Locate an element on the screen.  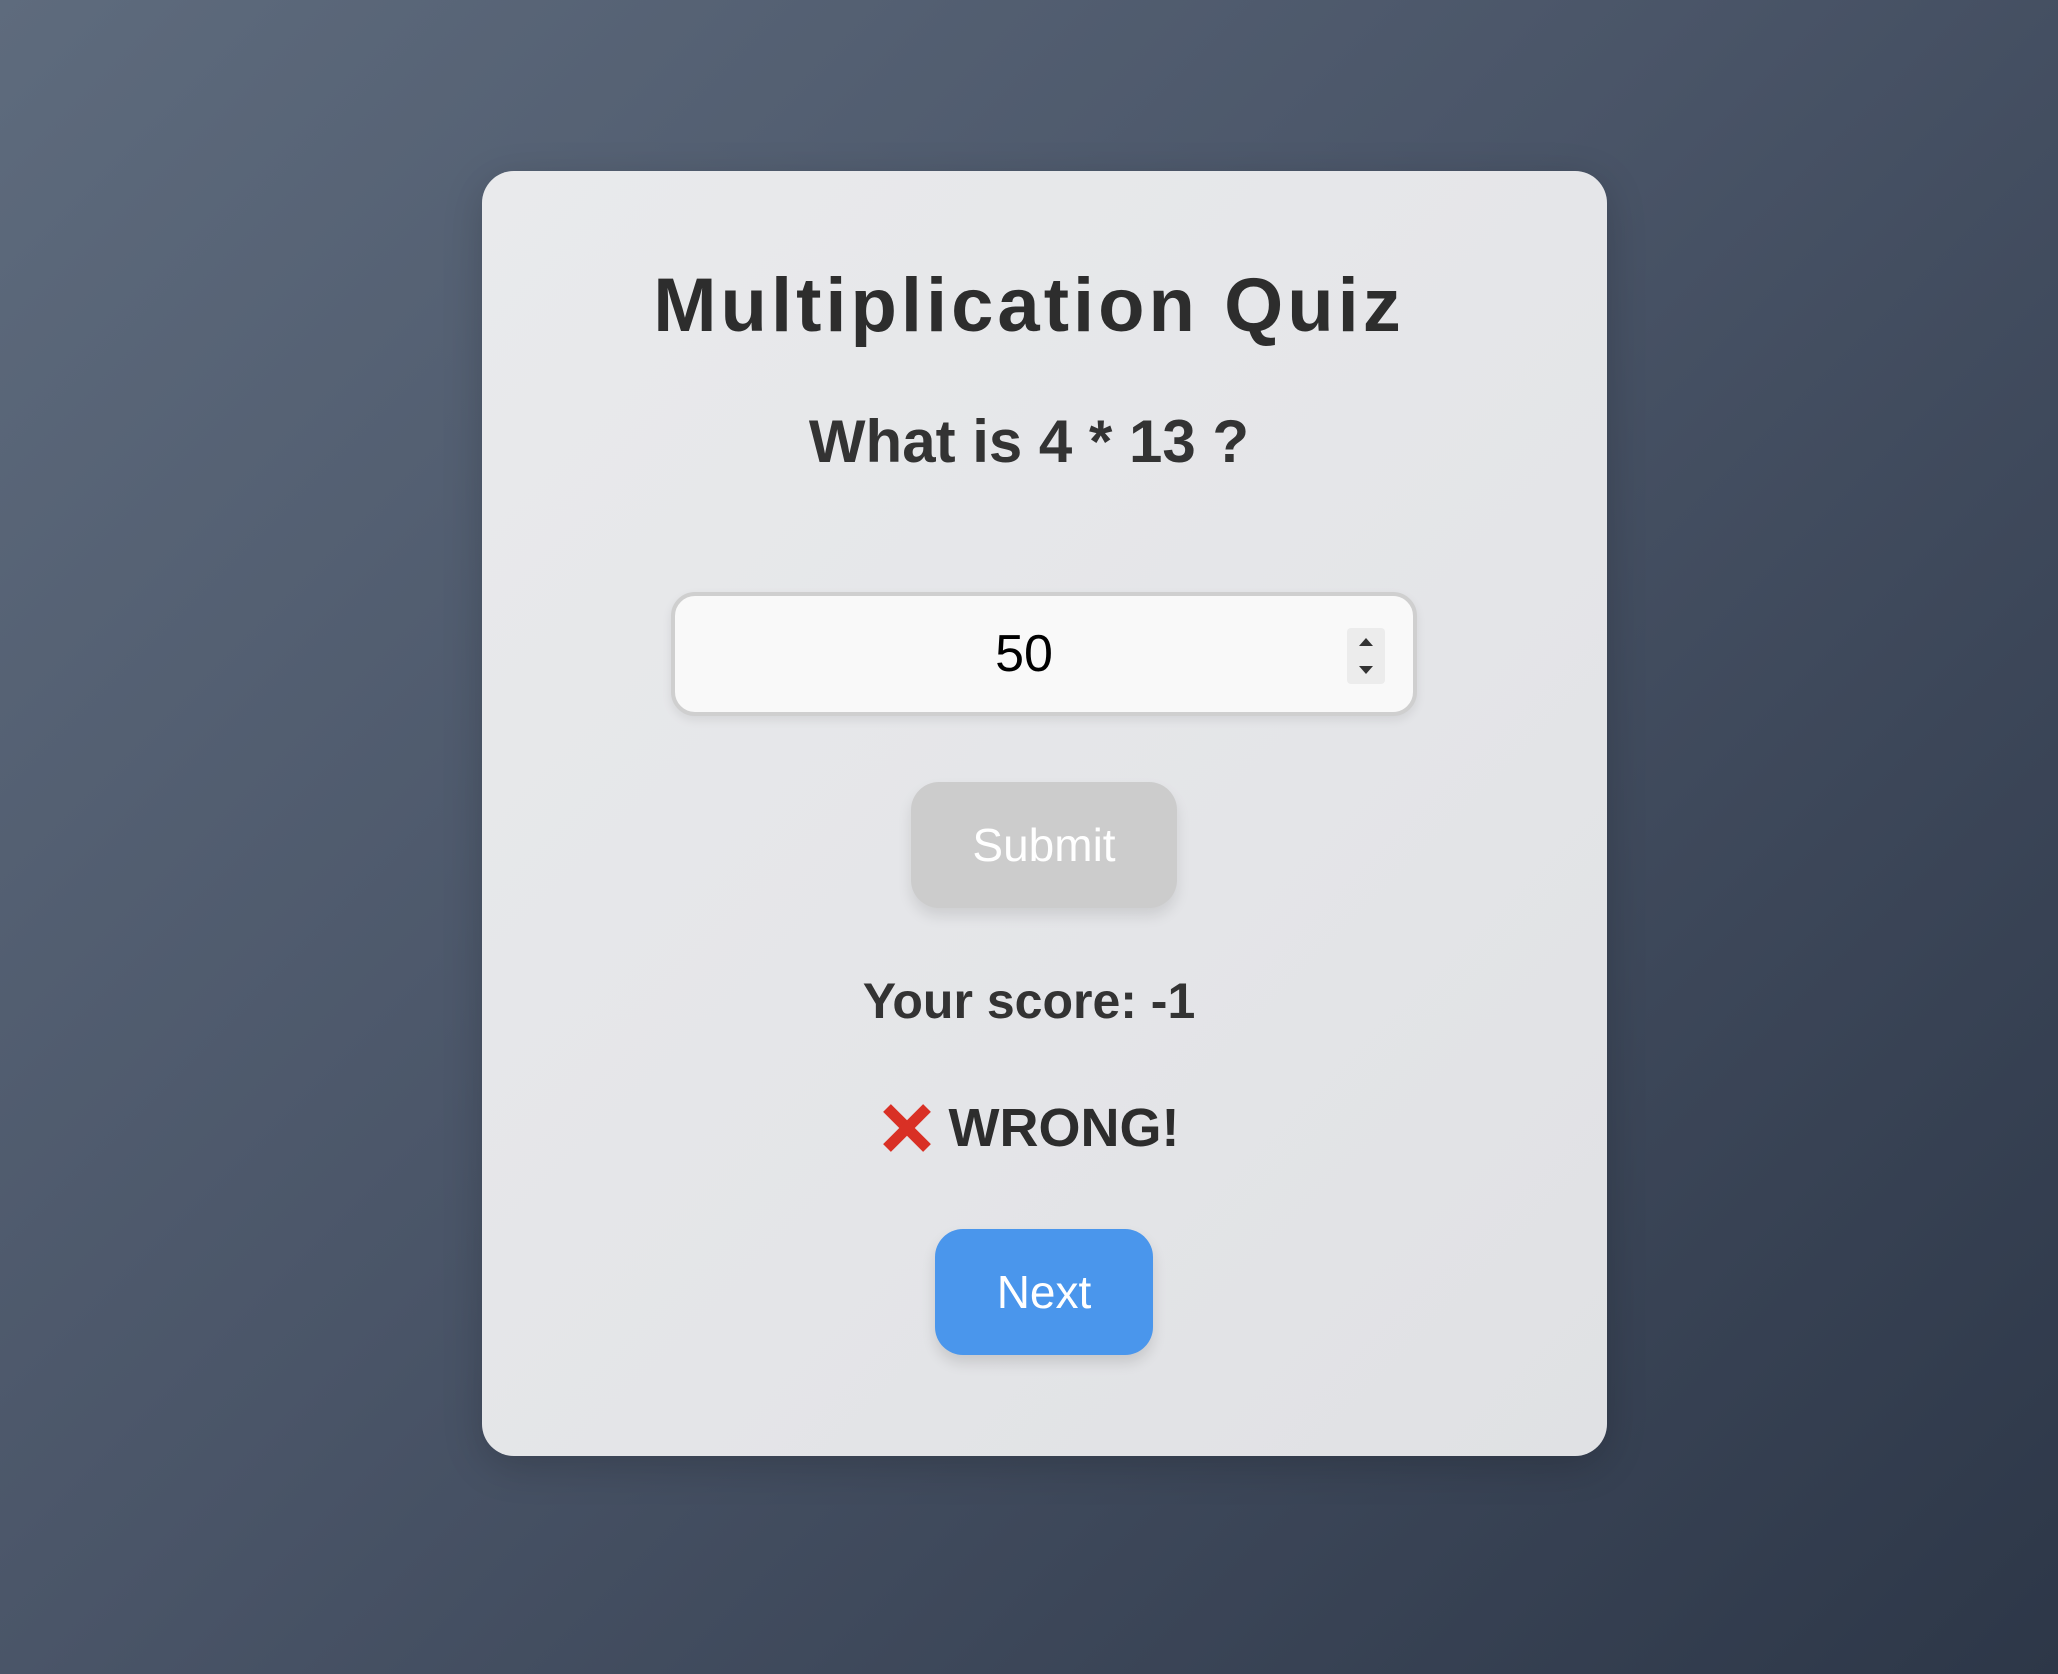
answer-field-container is located at coordinates (1044, 654).